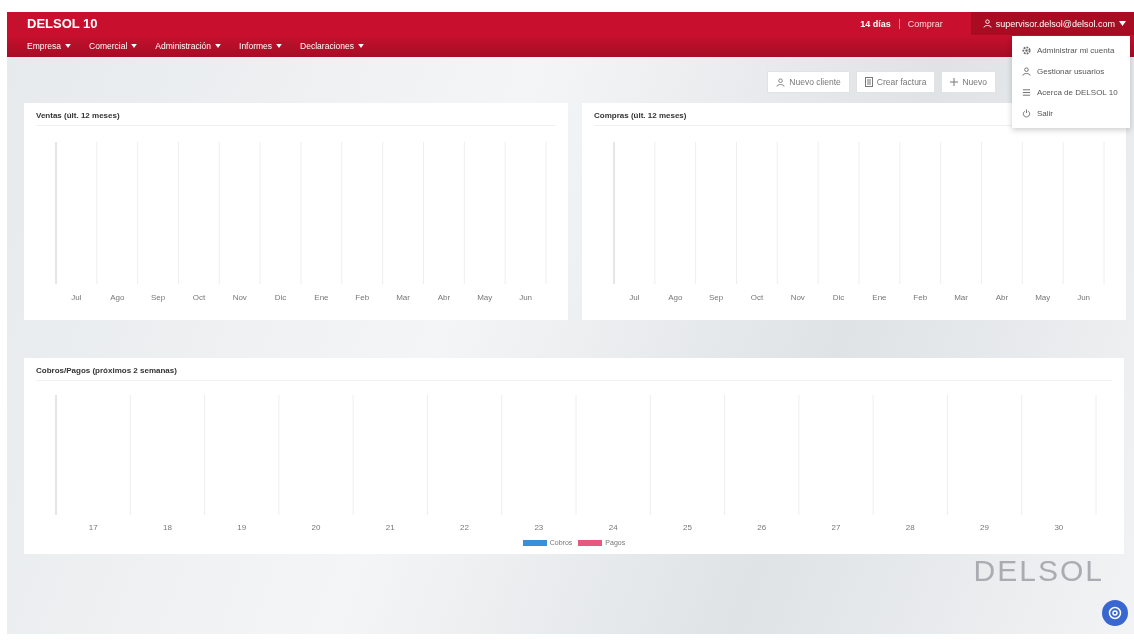 The height and width of the screenshot is (642, 1134). I want to click on dropdown-item: Salir, so click(1071, 113).